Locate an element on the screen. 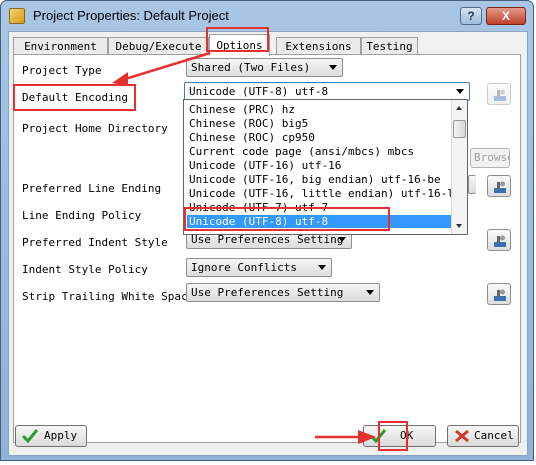  strip-trailing-value: Use Preferences Setting is located at coordinates (267, 292).